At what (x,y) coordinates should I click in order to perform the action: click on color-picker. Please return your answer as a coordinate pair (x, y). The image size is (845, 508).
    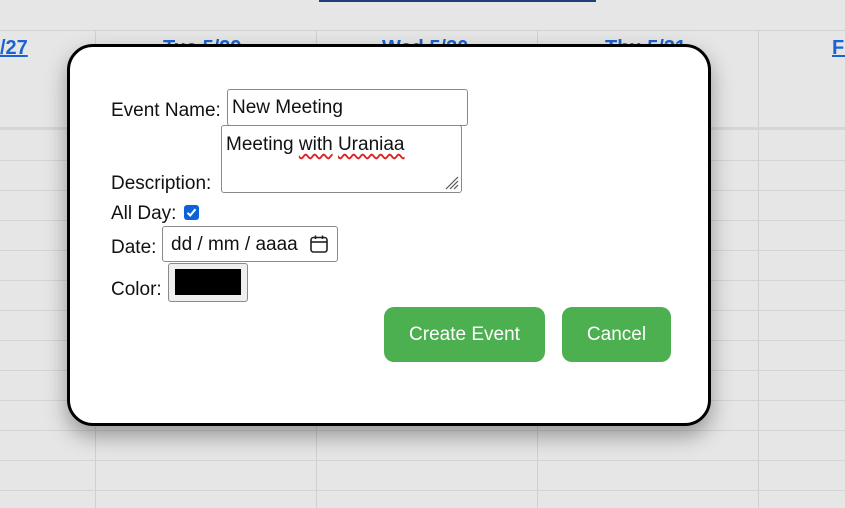
    Looking at the image, I should click on (208, 282).